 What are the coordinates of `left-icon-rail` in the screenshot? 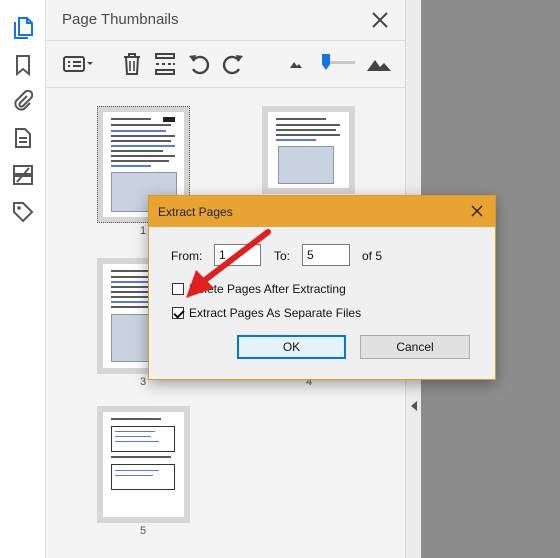 It's located at (23, 279).